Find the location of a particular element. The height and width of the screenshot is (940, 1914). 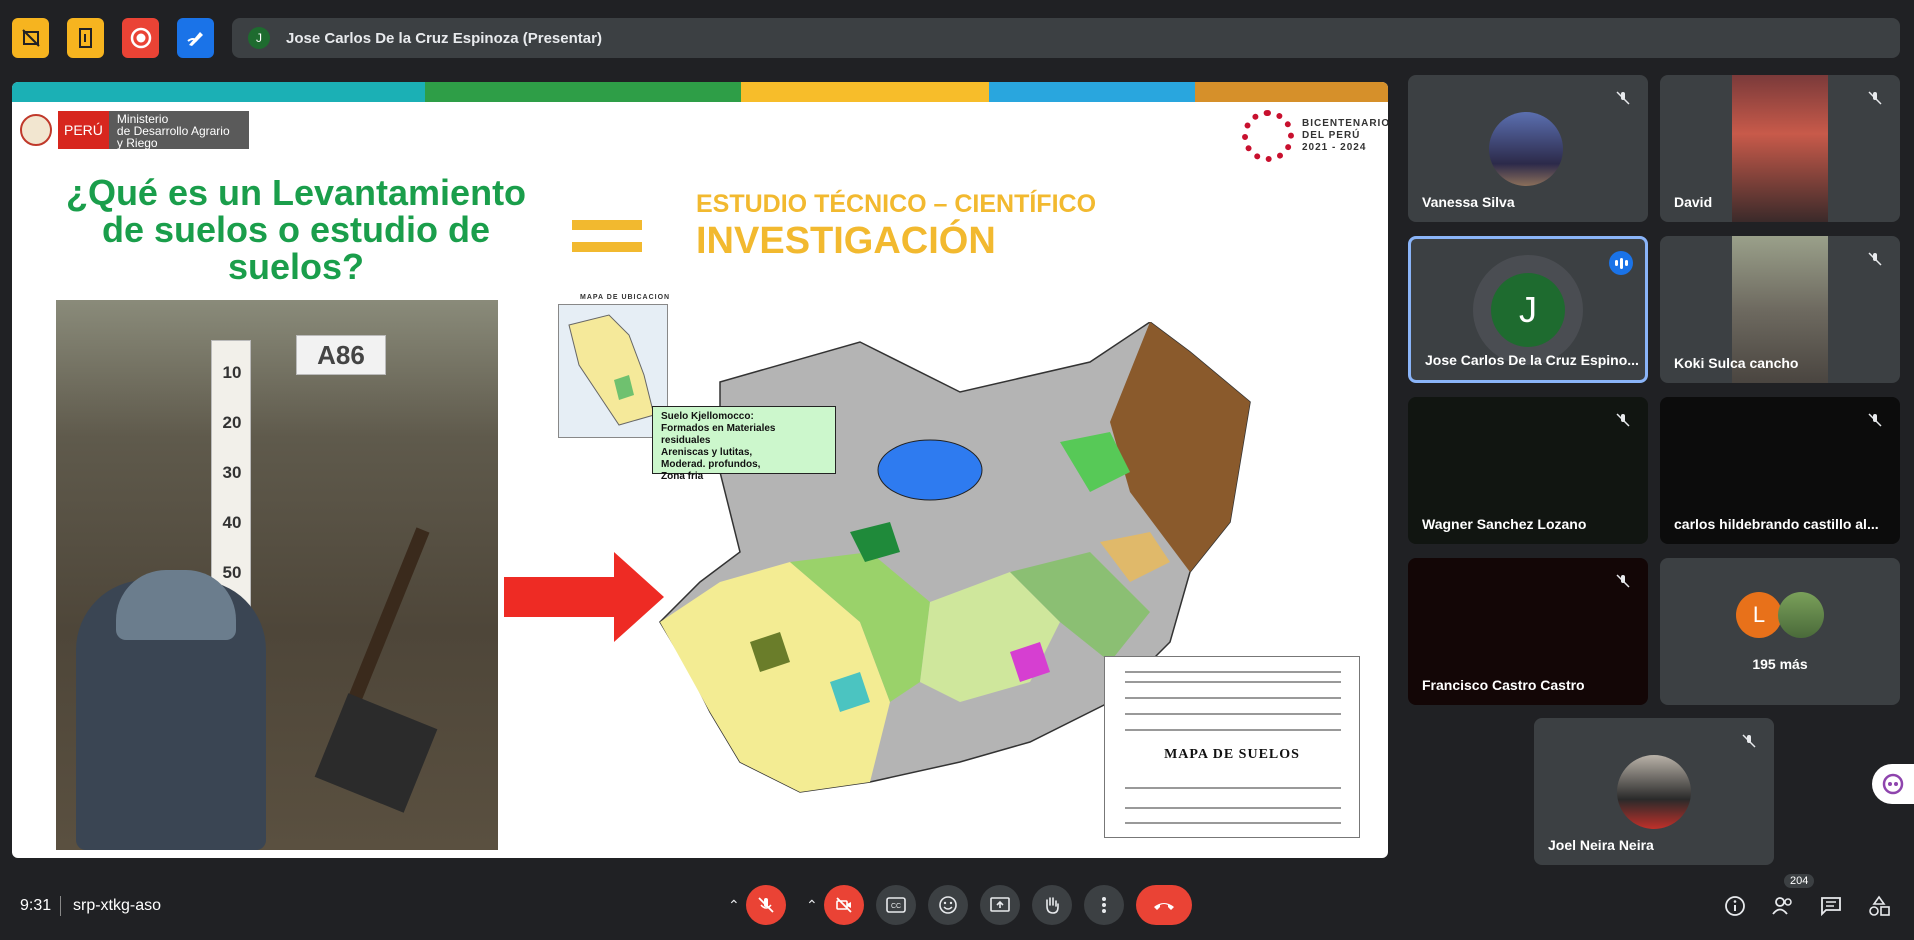

emoji-icon is located at coordinates (948, 905).